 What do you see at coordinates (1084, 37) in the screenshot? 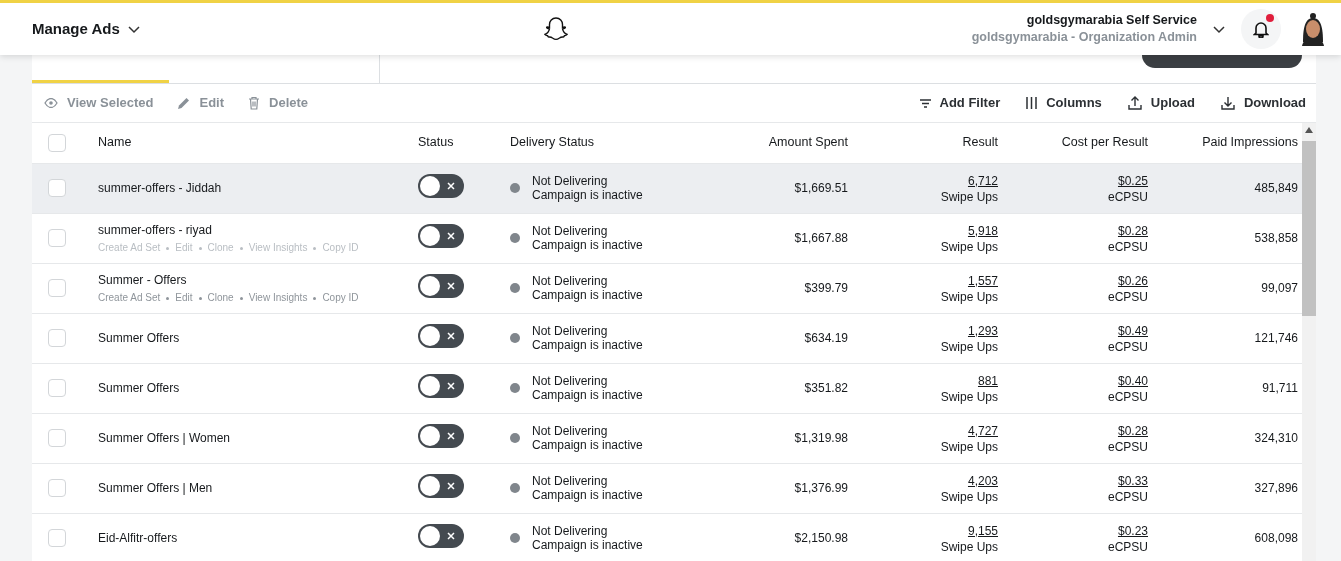
I see `account-role: goldsgymarabia - Organization Admin` at bounding box center [1084, 37].